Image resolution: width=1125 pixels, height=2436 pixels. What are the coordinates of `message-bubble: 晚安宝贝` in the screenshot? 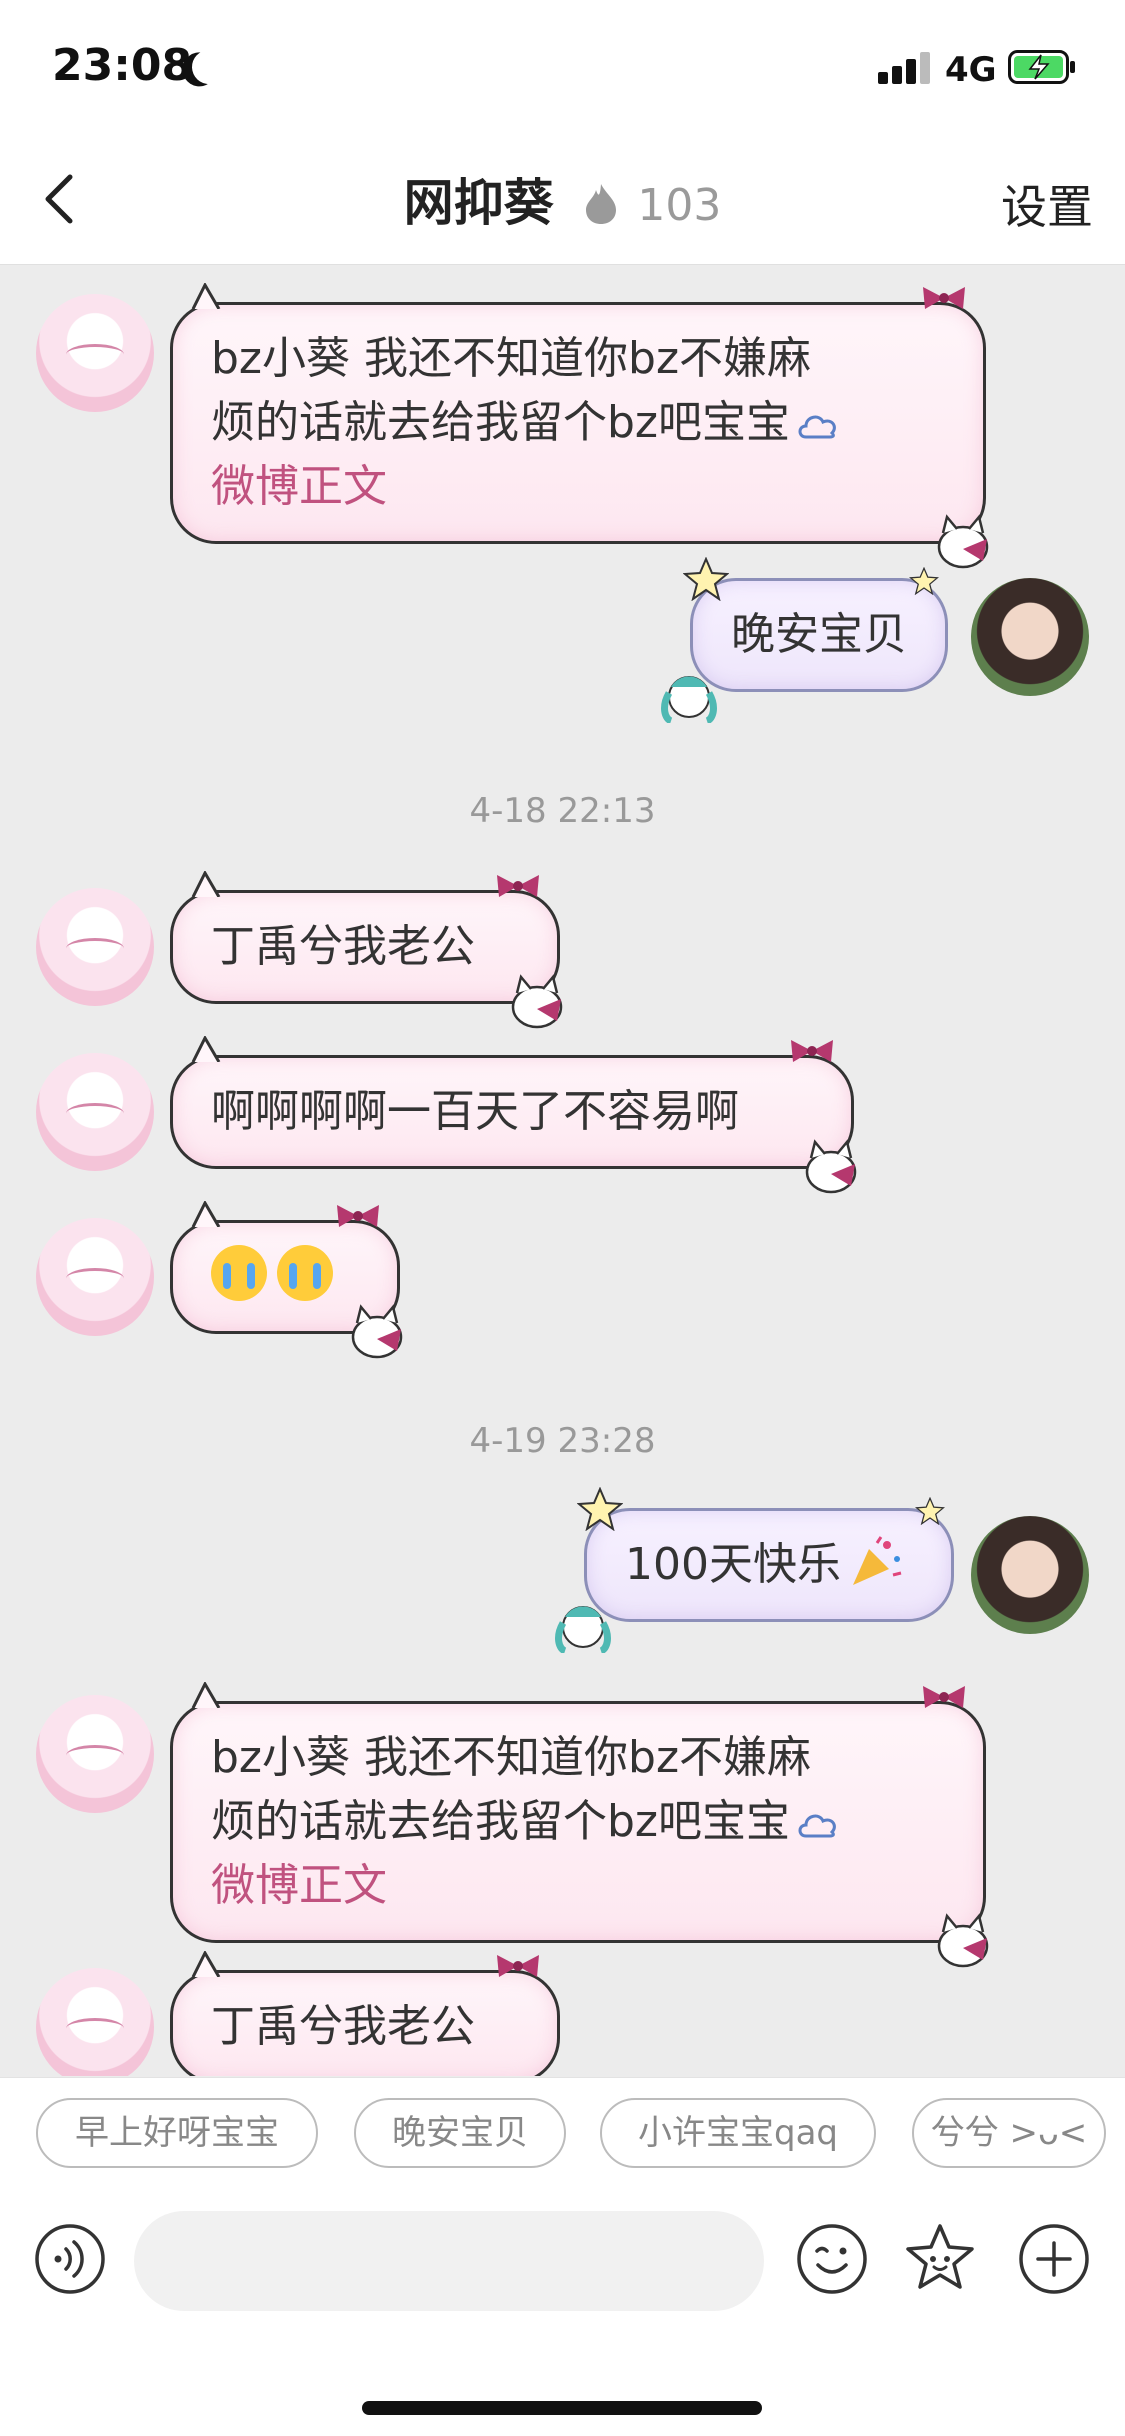 It's located at (804, 640).